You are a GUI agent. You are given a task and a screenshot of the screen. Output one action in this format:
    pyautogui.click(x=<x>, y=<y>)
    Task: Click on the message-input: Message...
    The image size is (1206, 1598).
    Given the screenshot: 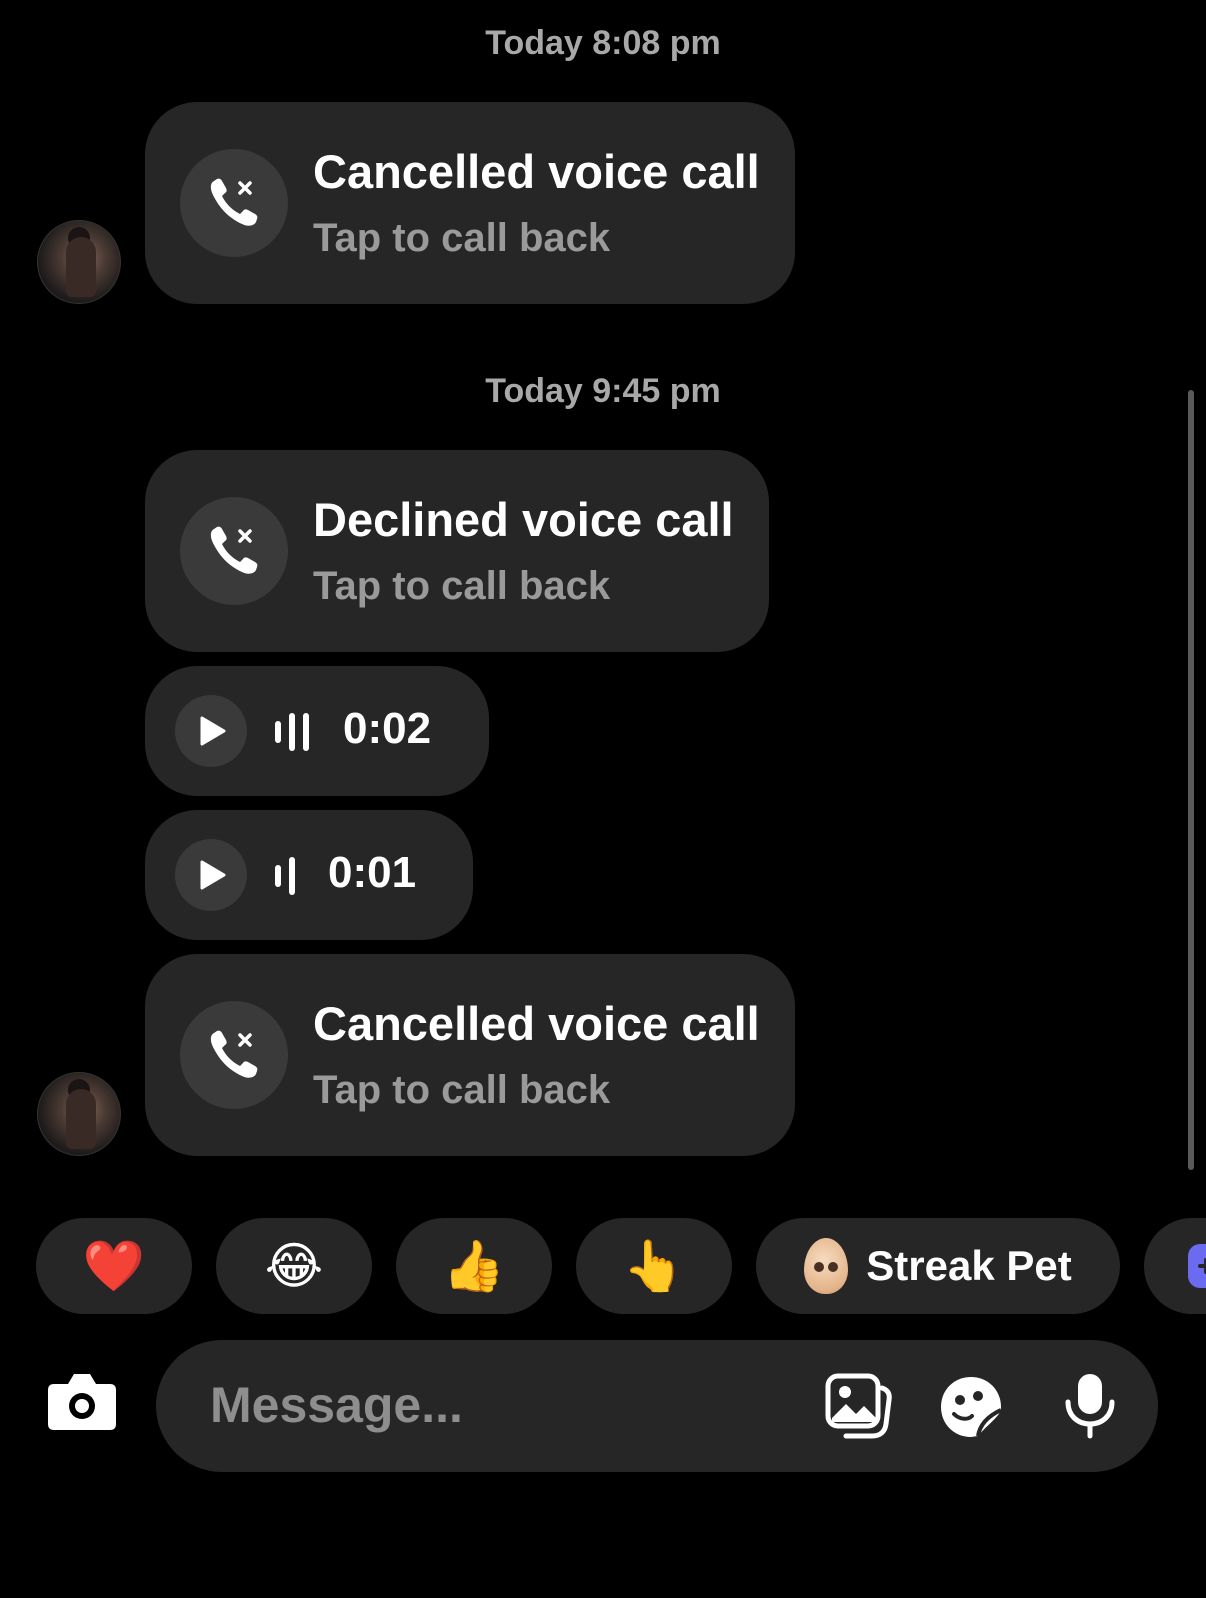 What is the action you would take?
    pyautogui.click(x=336, y=1405)
    